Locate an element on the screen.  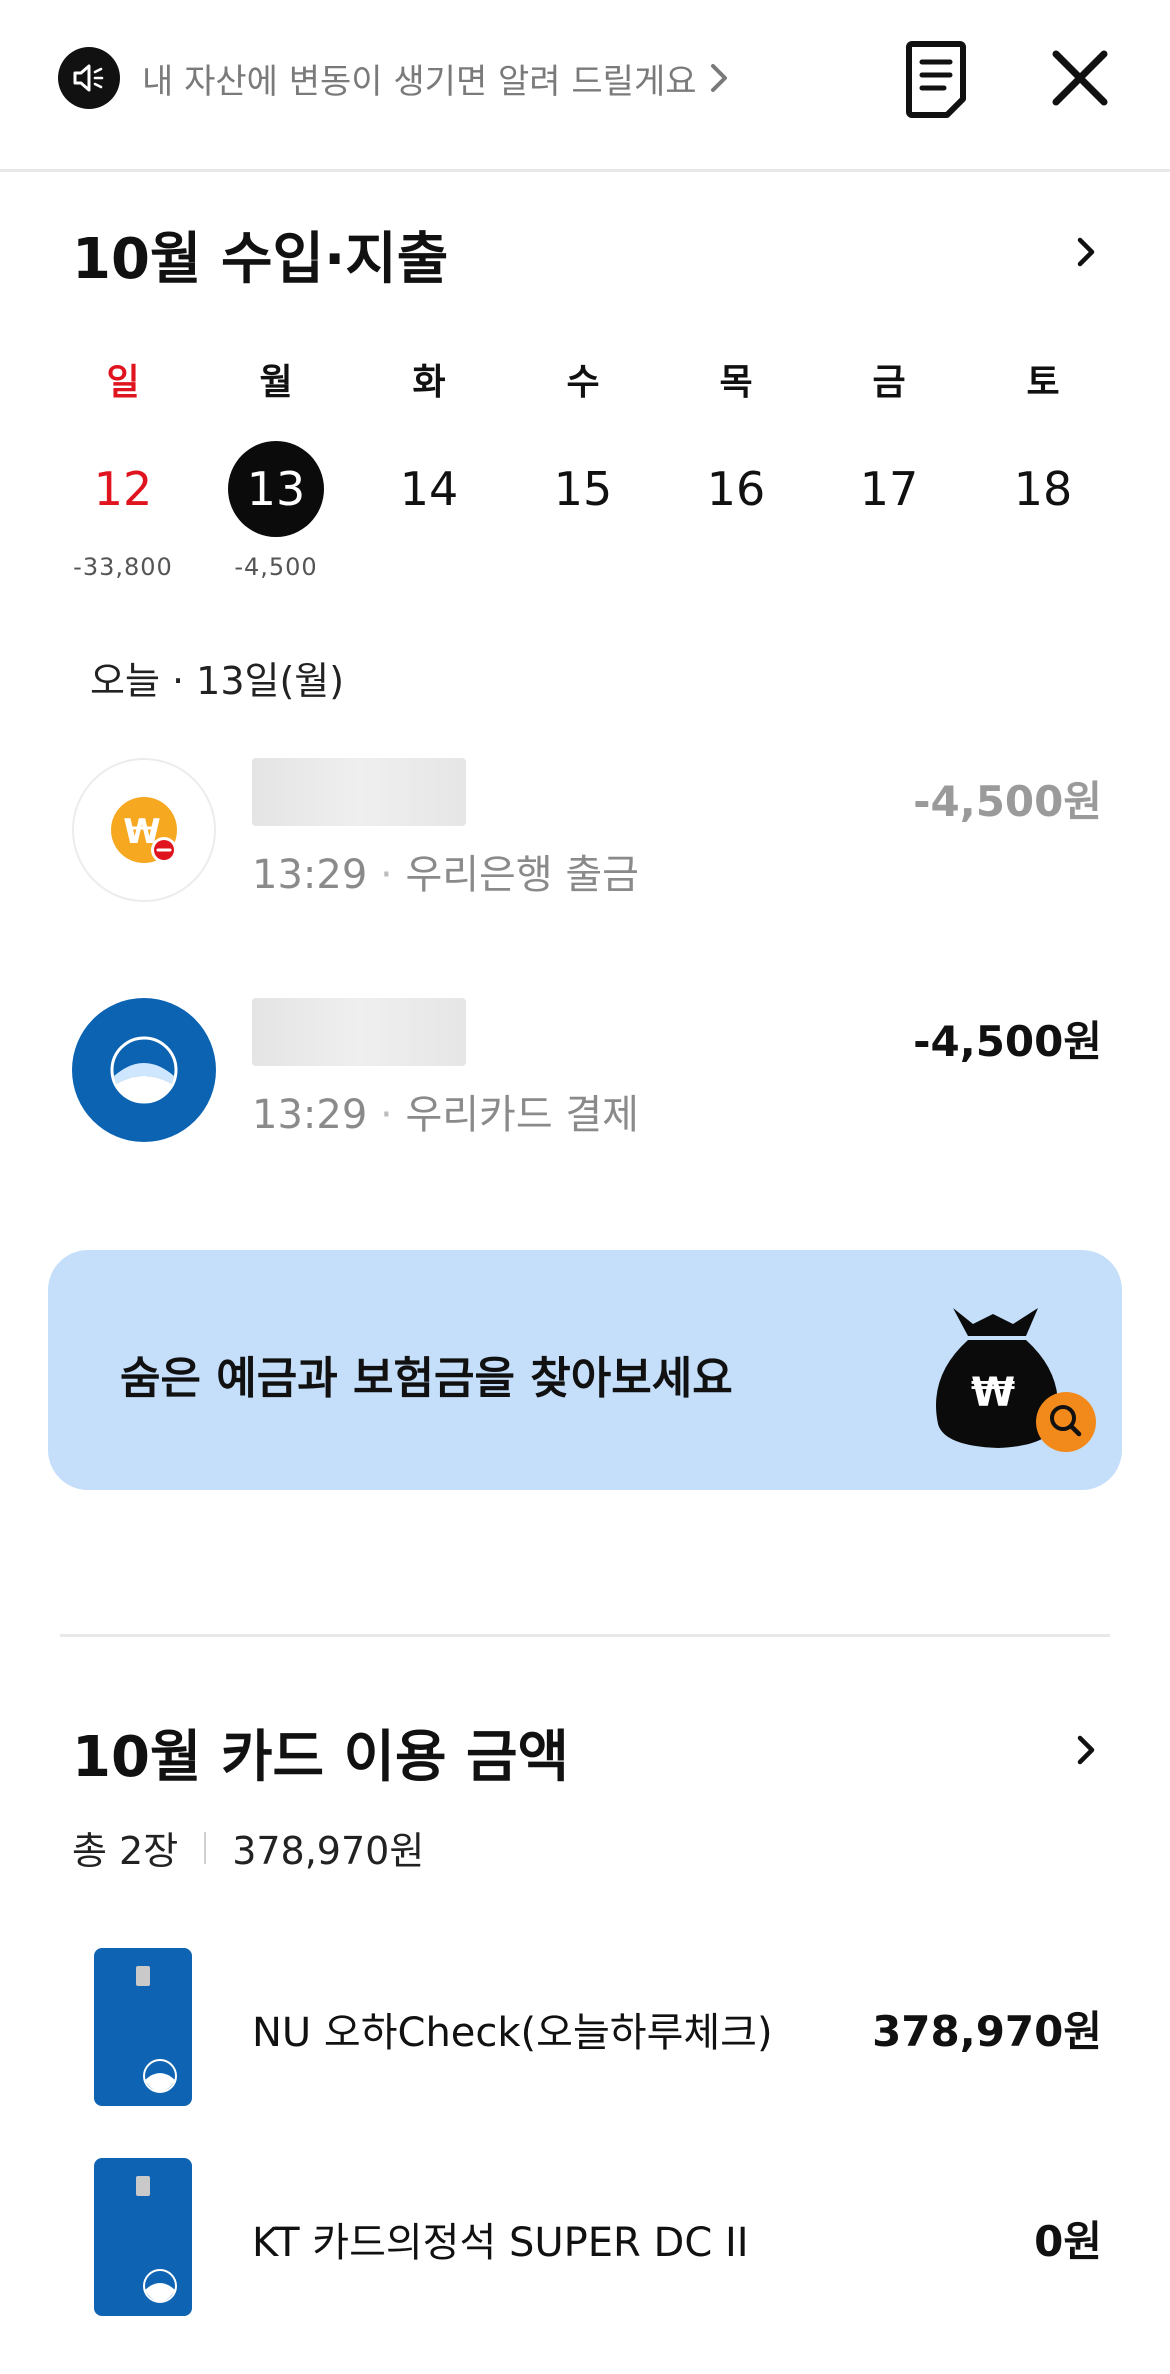
transaction-desc: 우리은행 출금 is located at coordinates (522, 875).